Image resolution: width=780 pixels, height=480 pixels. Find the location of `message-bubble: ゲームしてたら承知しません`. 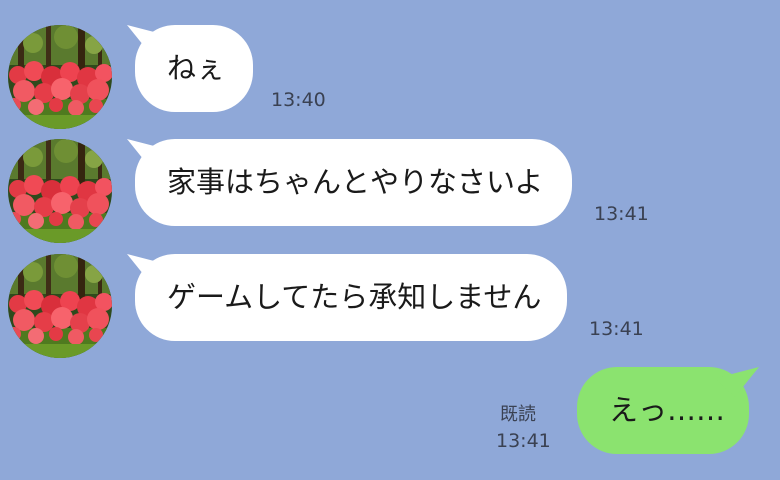

message-bubble: ゲームしてたら承知しません is located at coordinates (351, 297).